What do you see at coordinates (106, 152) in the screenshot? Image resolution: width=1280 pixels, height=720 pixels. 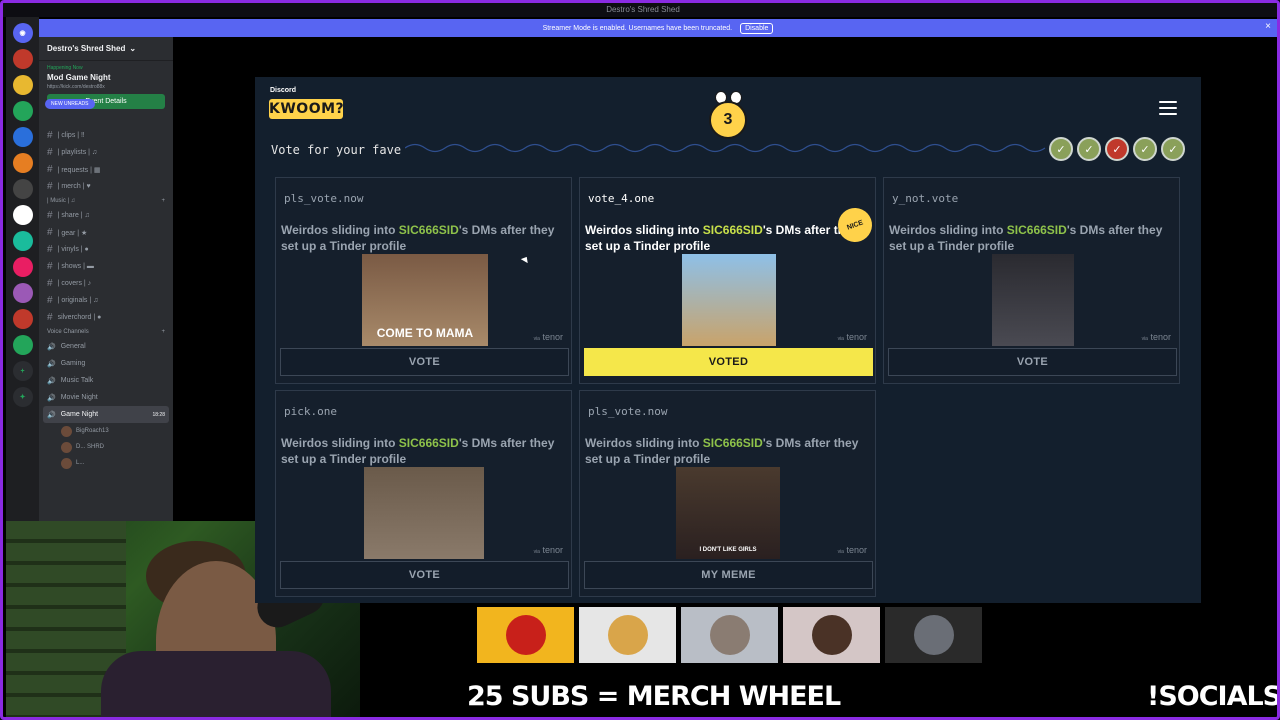 I see `channel-item: # | playlists | ♫` at bounding box center [106, 152].